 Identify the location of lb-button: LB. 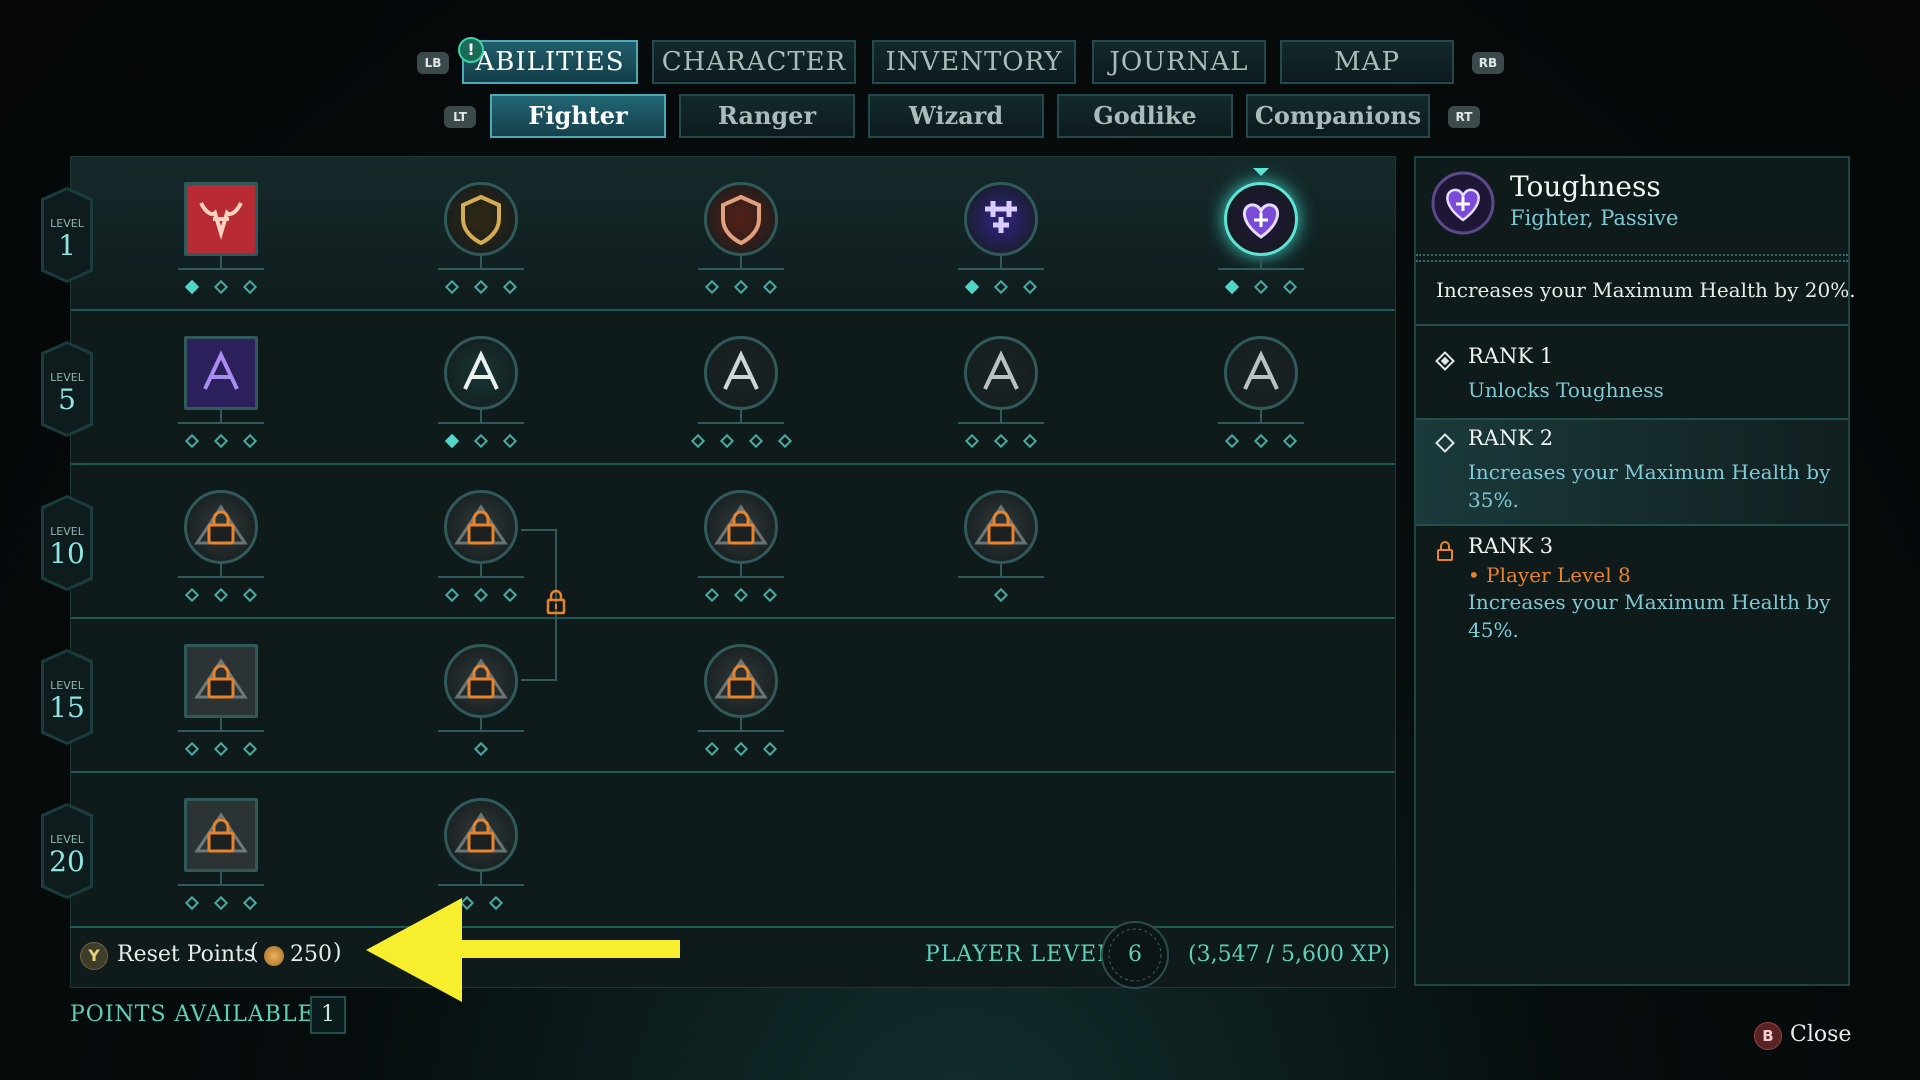
(433, 63).